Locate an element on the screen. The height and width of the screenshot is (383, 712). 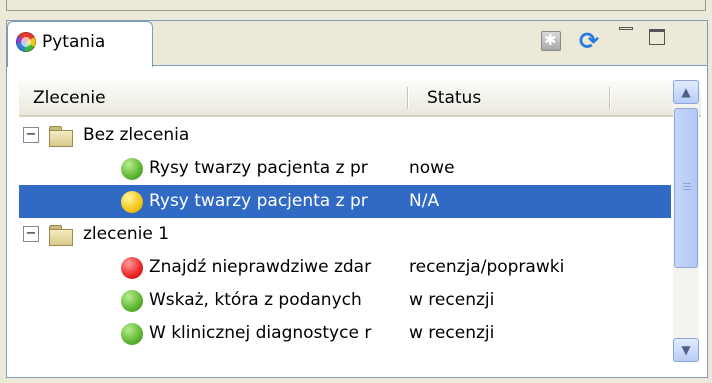
yellow-status-icon is located at coordinates (132, 202).